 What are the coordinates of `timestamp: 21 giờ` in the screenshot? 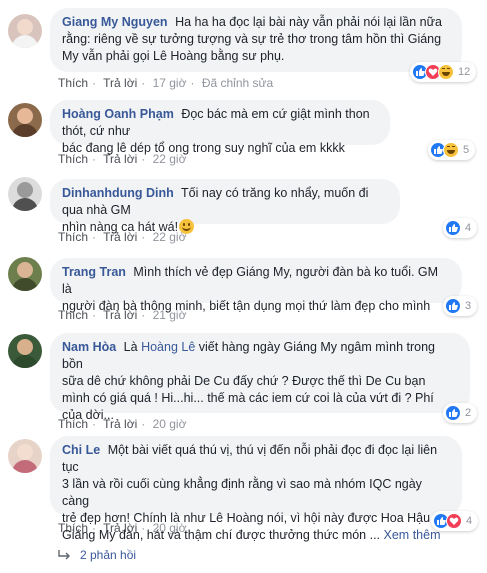 It's located at (170, 315).